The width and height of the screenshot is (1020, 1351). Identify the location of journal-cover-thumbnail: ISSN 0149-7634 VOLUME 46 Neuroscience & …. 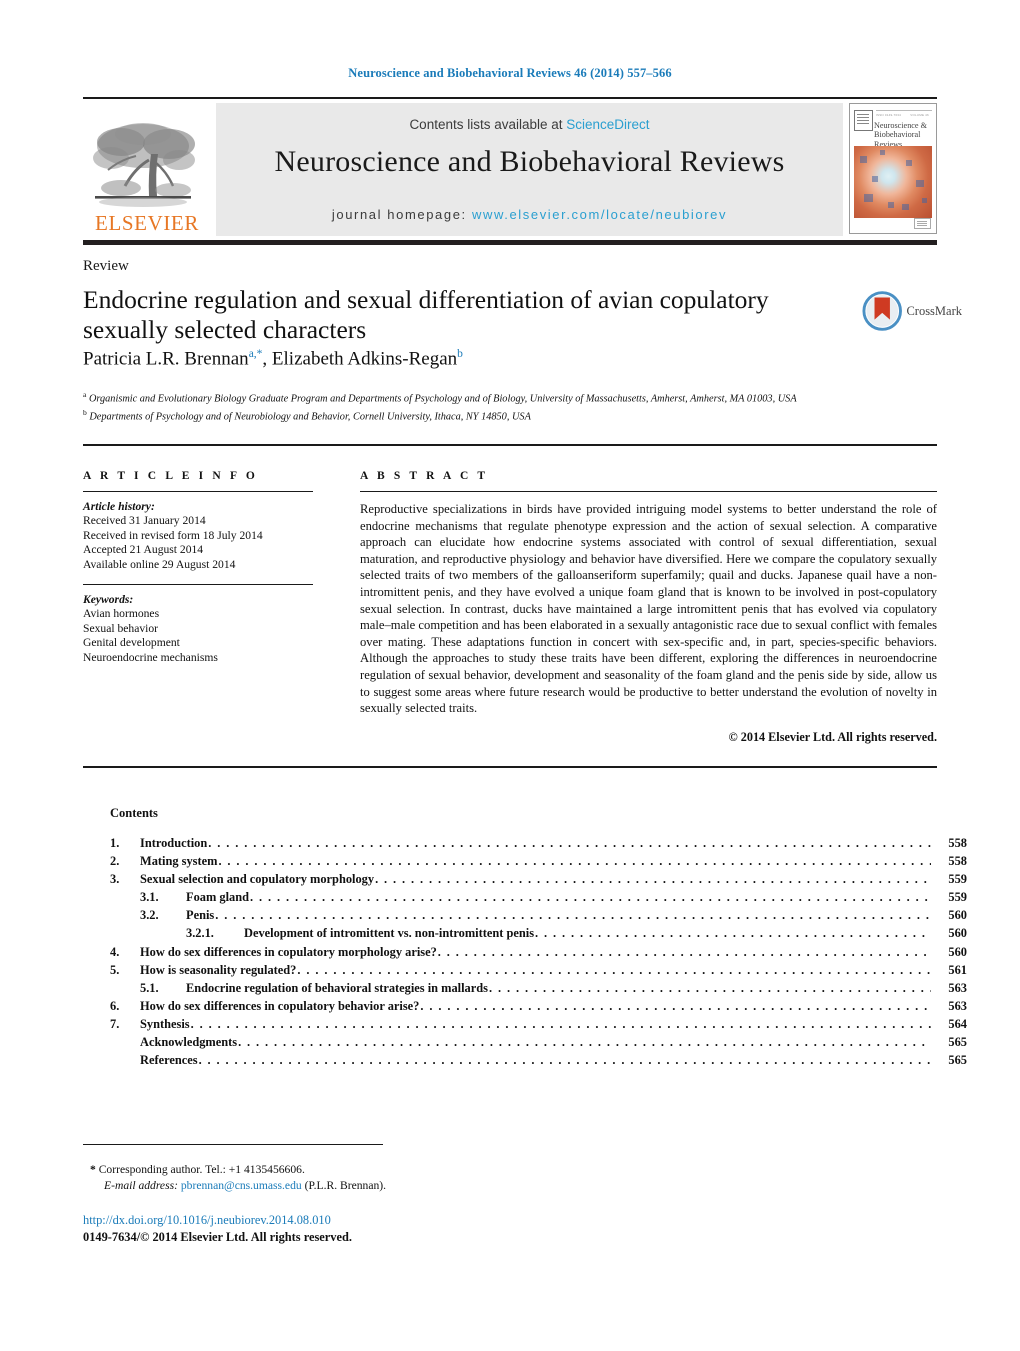
(893, 168).